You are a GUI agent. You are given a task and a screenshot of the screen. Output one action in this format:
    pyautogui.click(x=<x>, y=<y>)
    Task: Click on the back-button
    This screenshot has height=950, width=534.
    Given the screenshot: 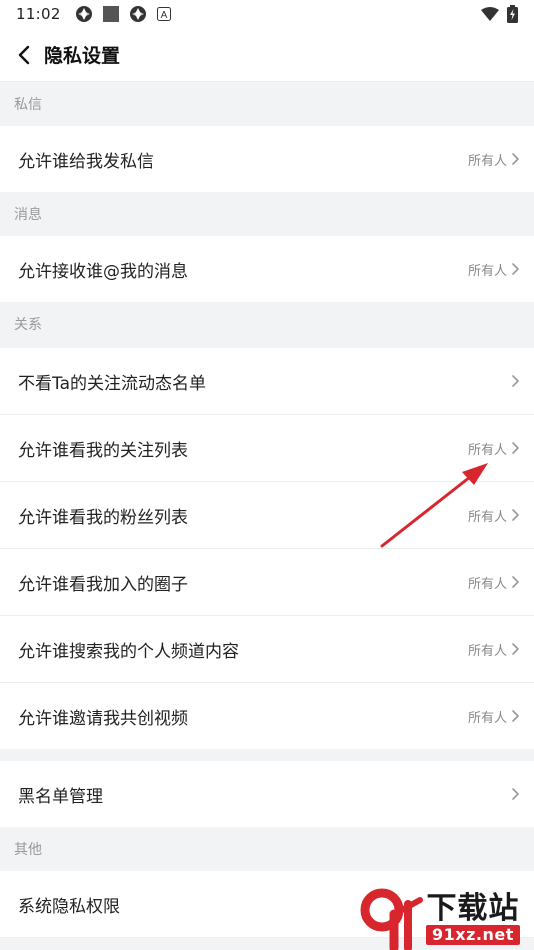 What is the action you would take?
    pyautogui.click(x=24, y=55)
    